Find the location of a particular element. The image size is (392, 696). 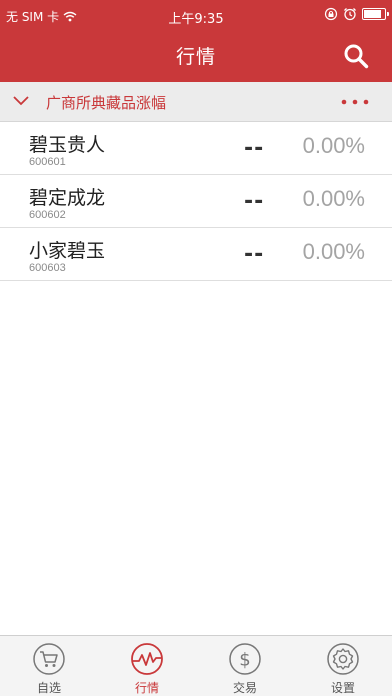

status-right is located at coordinates (356, 14).